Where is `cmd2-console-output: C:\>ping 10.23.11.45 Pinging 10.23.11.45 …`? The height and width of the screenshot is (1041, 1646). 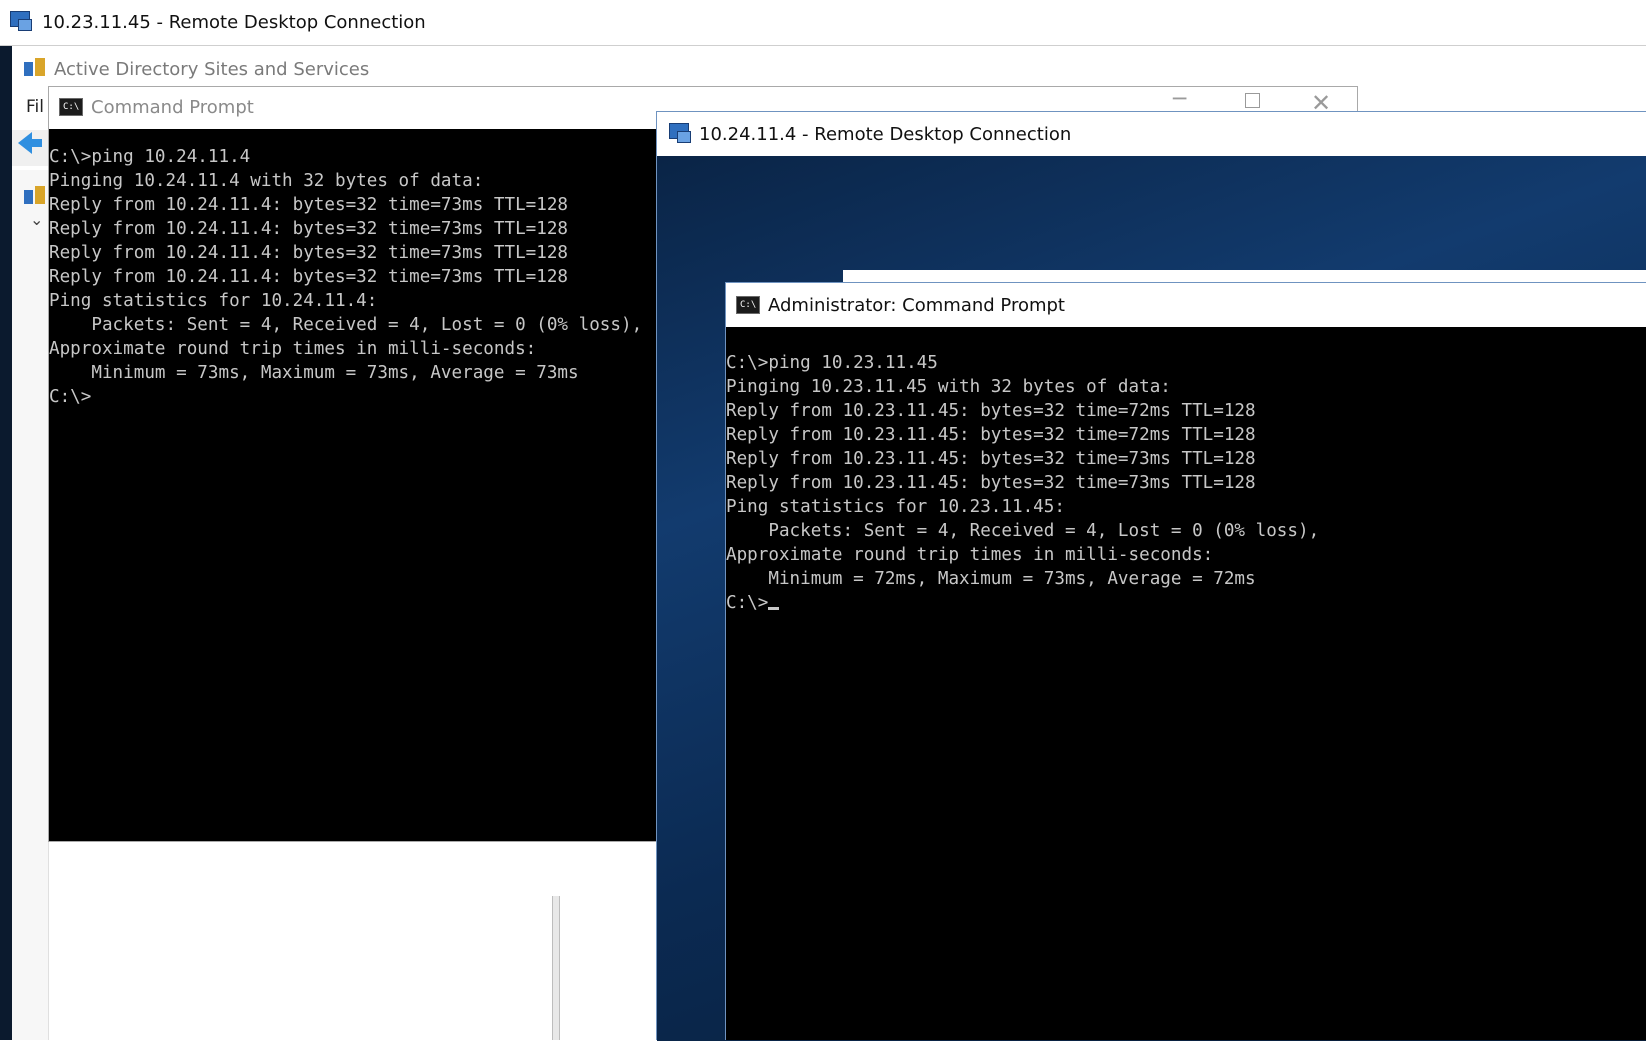 cmd2-console-output: C:\>ping 10.23.11.45 Pinging 10.23.11.45 … is located at coordinates (1183, 483).